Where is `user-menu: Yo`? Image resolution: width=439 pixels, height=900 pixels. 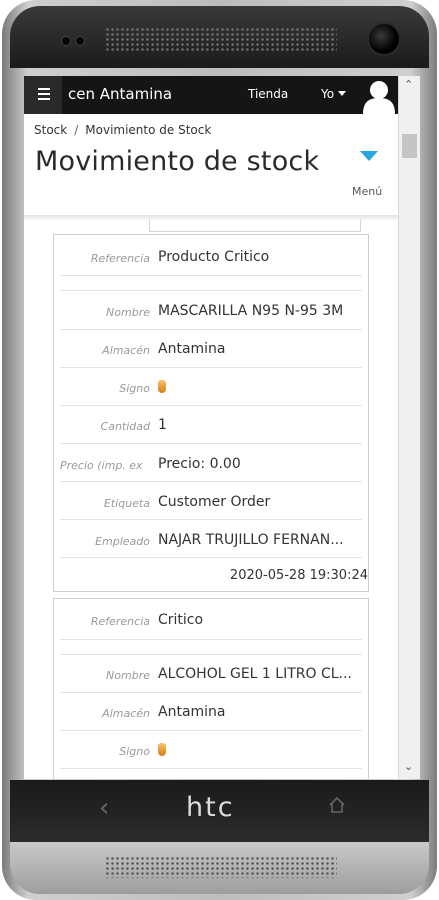
user-menu: Yo is located at coordinates (334, 94).